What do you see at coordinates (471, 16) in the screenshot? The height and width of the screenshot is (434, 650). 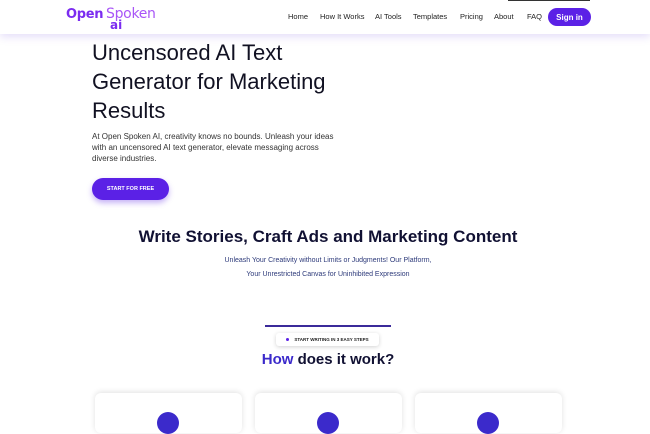 I see `nav-pricing: Pricing` at bounding box center [471, 16].